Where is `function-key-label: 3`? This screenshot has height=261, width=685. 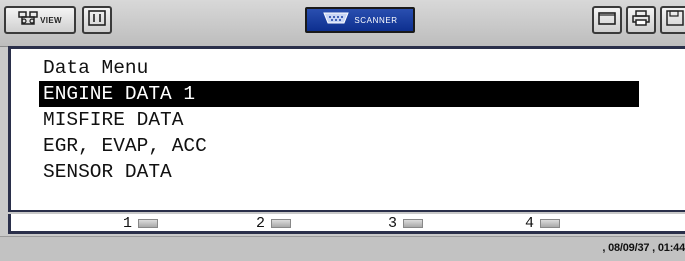
function-key-label: 3 is located at coordinates (393, 223).